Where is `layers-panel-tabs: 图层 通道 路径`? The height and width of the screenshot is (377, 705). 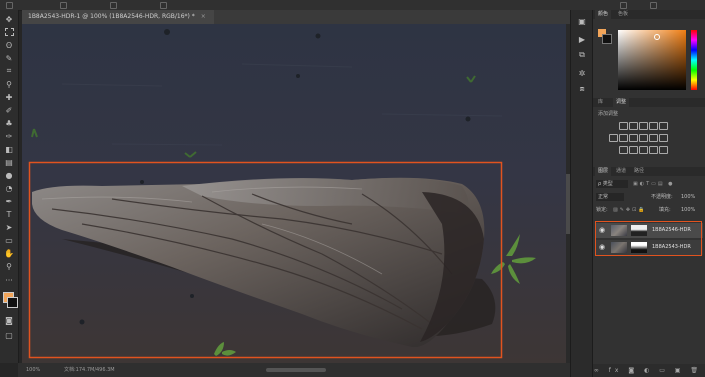
layers-panel-tabs: 图层 通道 路径 is located at coordinates (649, 171).